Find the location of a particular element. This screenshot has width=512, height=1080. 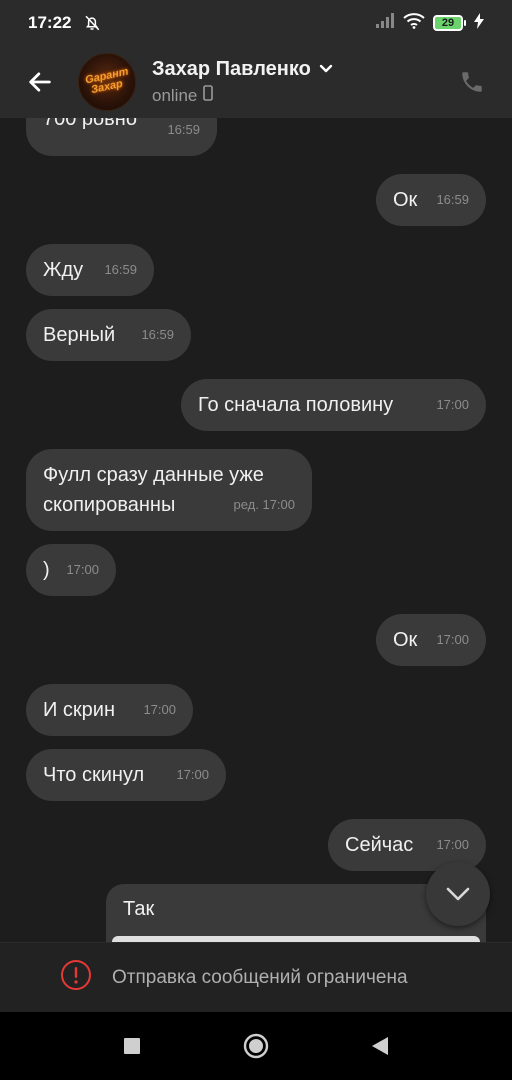

message-bubble-incoming: Что скинул 17:00 is located at coordinates (126, 775).